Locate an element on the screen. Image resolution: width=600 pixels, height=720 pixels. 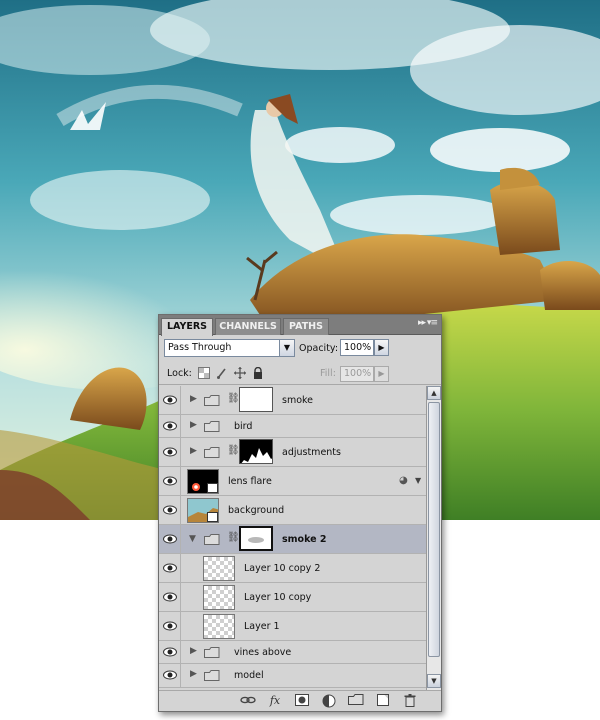
layer-name: Layer 10 copy 2 is located at coordinates (282, 568).